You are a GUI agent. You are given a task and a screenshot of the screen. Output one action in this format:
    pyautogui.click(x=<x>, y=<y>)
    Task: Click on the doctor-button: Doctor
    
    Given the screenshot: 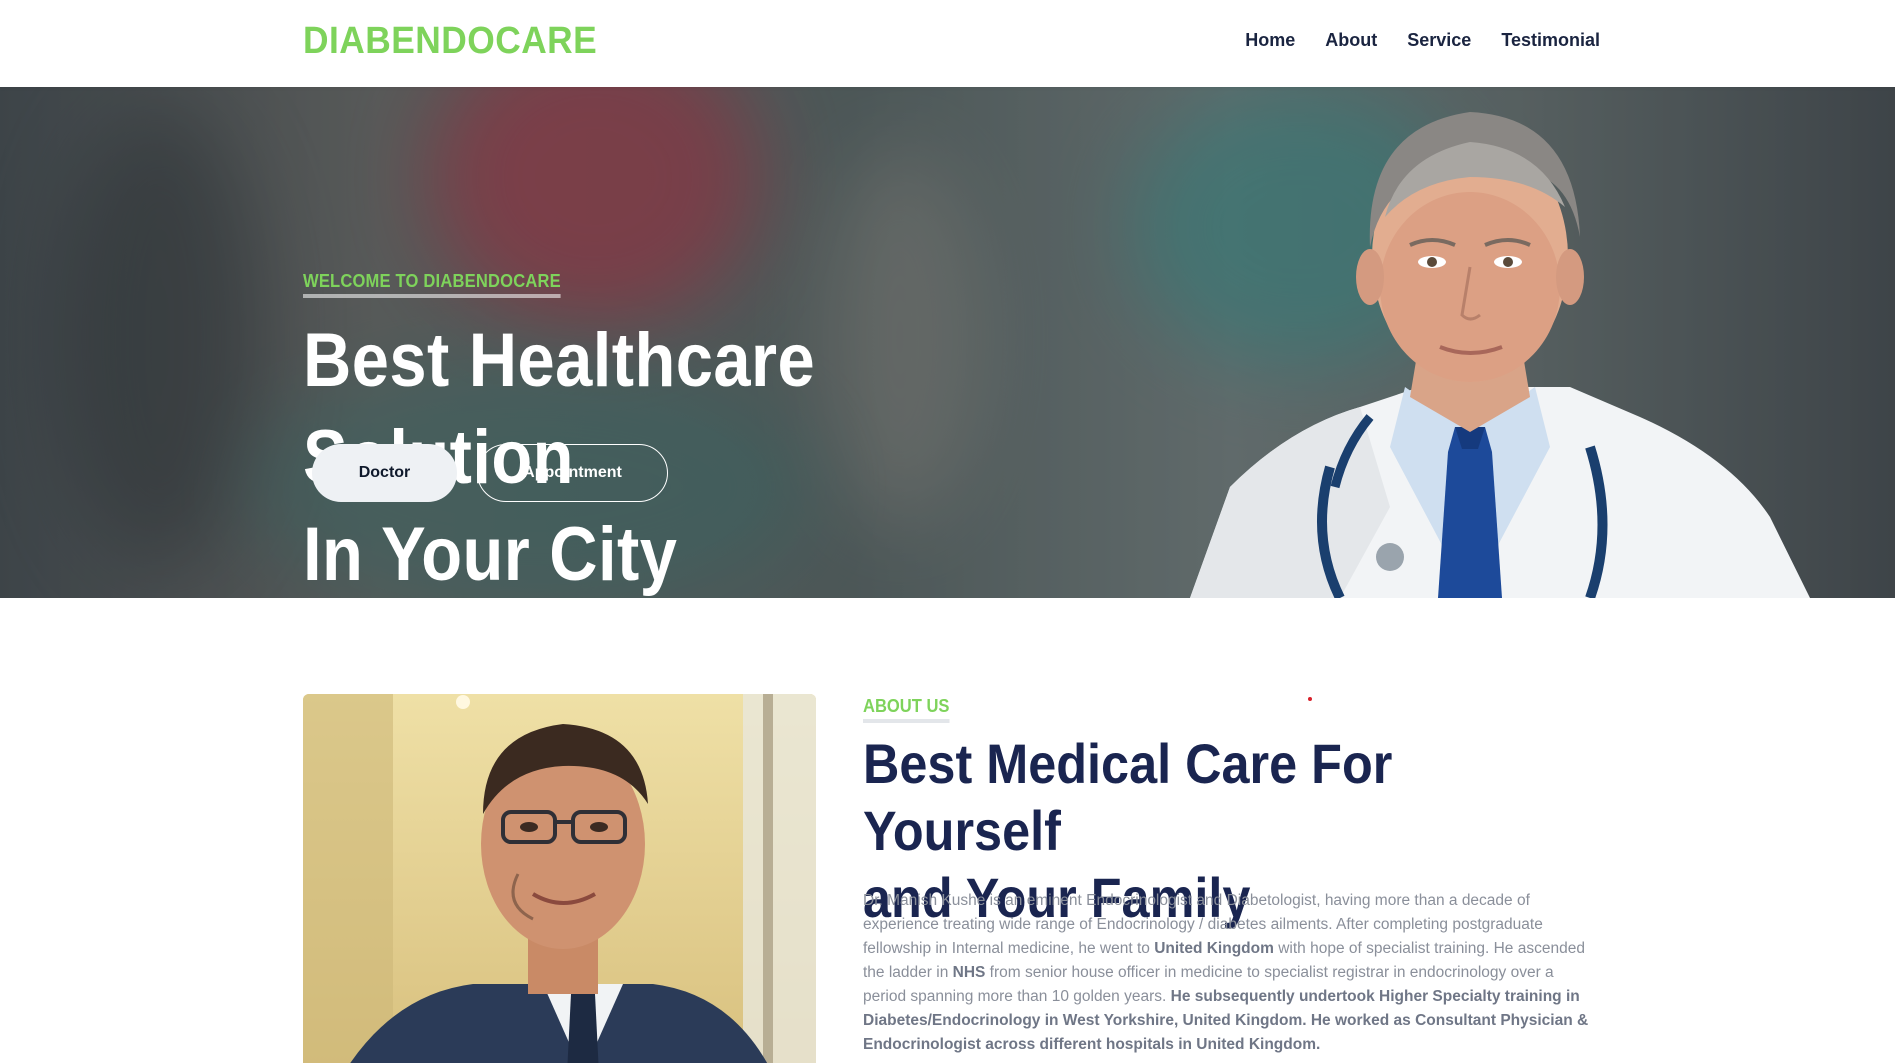 What is the action you would take?
    pyautogui.click(x=384, y=473)
    